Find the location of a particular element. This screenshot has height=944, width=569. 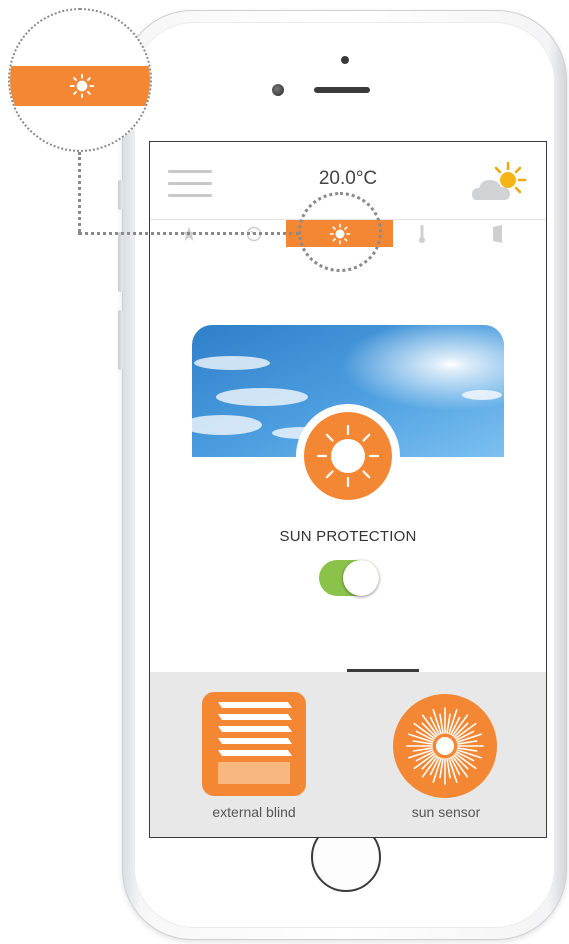

tab-climate is located at coordinates (422, 233).